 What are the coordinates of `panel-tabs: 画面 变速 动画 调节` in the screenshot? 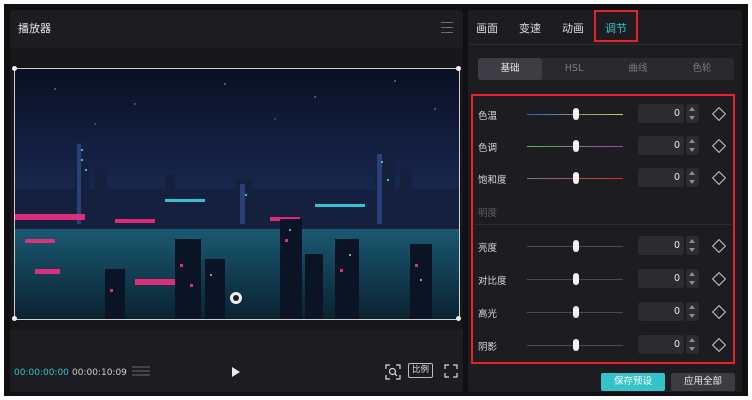 It's located at (605, 27).